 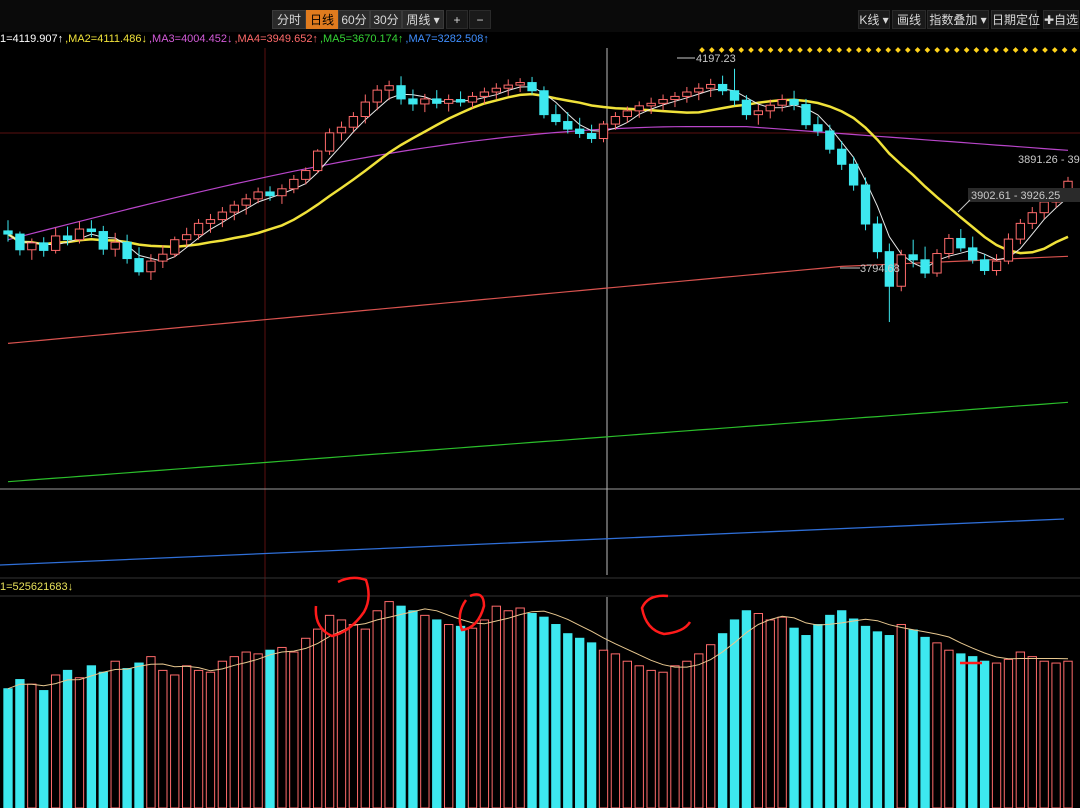 What do you see at coordinates (666, 615) in the screenshot?
I see `annotation-circle` at bounding box center [666, 615].